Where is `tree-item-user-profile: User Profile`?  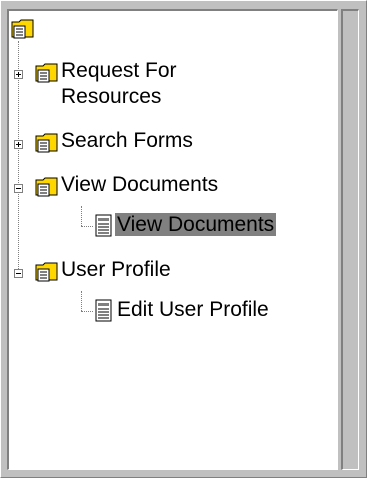 tree-item-user-profile: User Profile is located at coordinates (116, 270).